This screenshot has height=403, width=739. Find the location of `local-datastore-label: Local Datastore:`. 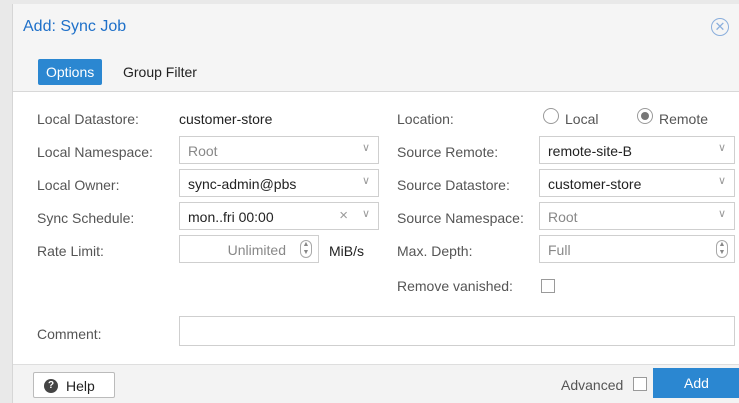

local-datastore-label: Local Datastore: is located at coordinates (88, 119).